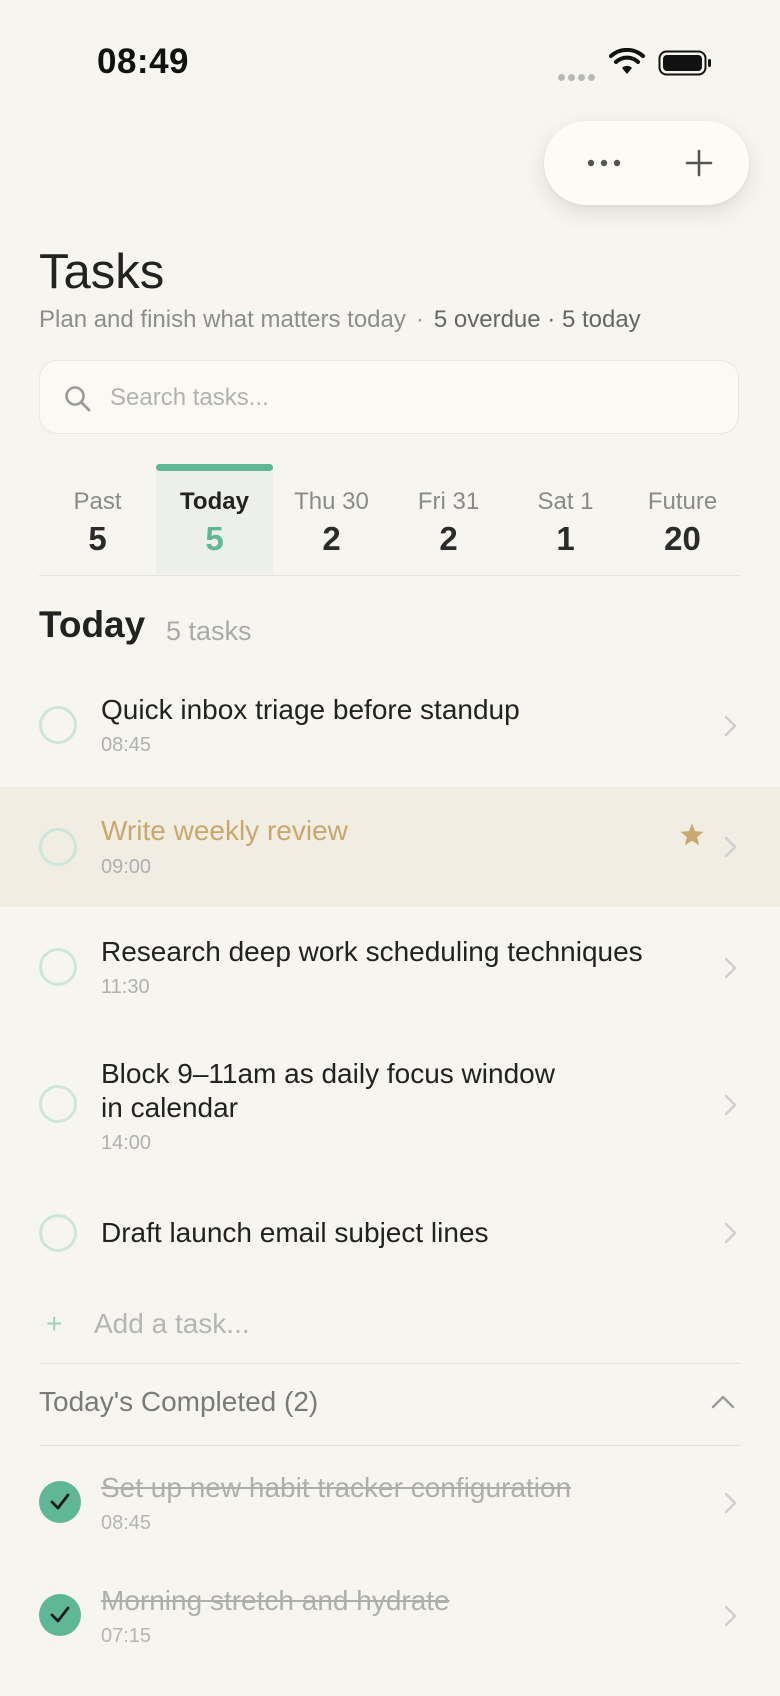 The height and width of the screenshot is (1696, 780). I want to click on task-time: 09:00, so click(126, 867).